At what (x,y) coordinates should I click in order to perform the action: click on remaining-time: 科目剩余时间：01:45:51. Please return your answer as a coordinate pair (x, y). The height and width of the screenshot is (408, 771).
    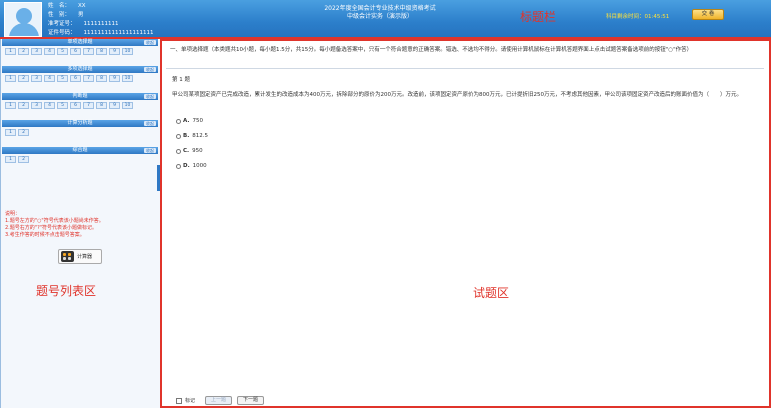
    Looking at the image, I should click on (638, 17).